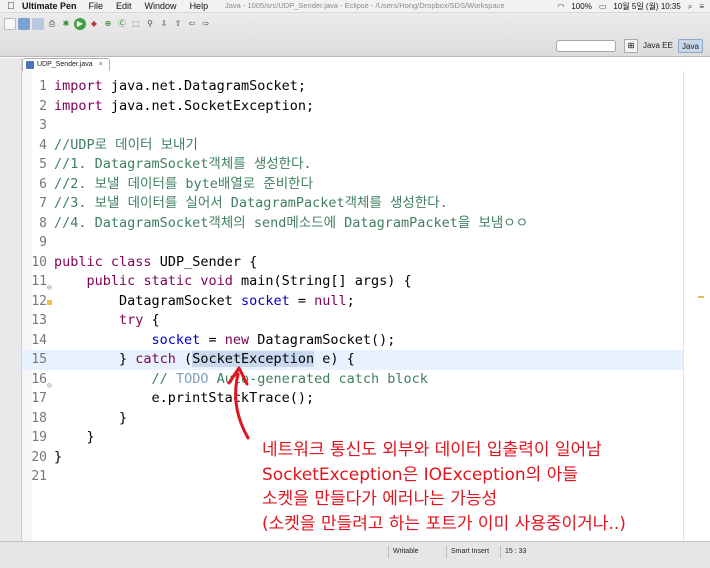 Image resolution: width=710 pixels, height=568 pixels. Describe the element at coordinates (126, 144) in the screenshot. I see `code-token: //UDP로 데이터 보내기` at that location.